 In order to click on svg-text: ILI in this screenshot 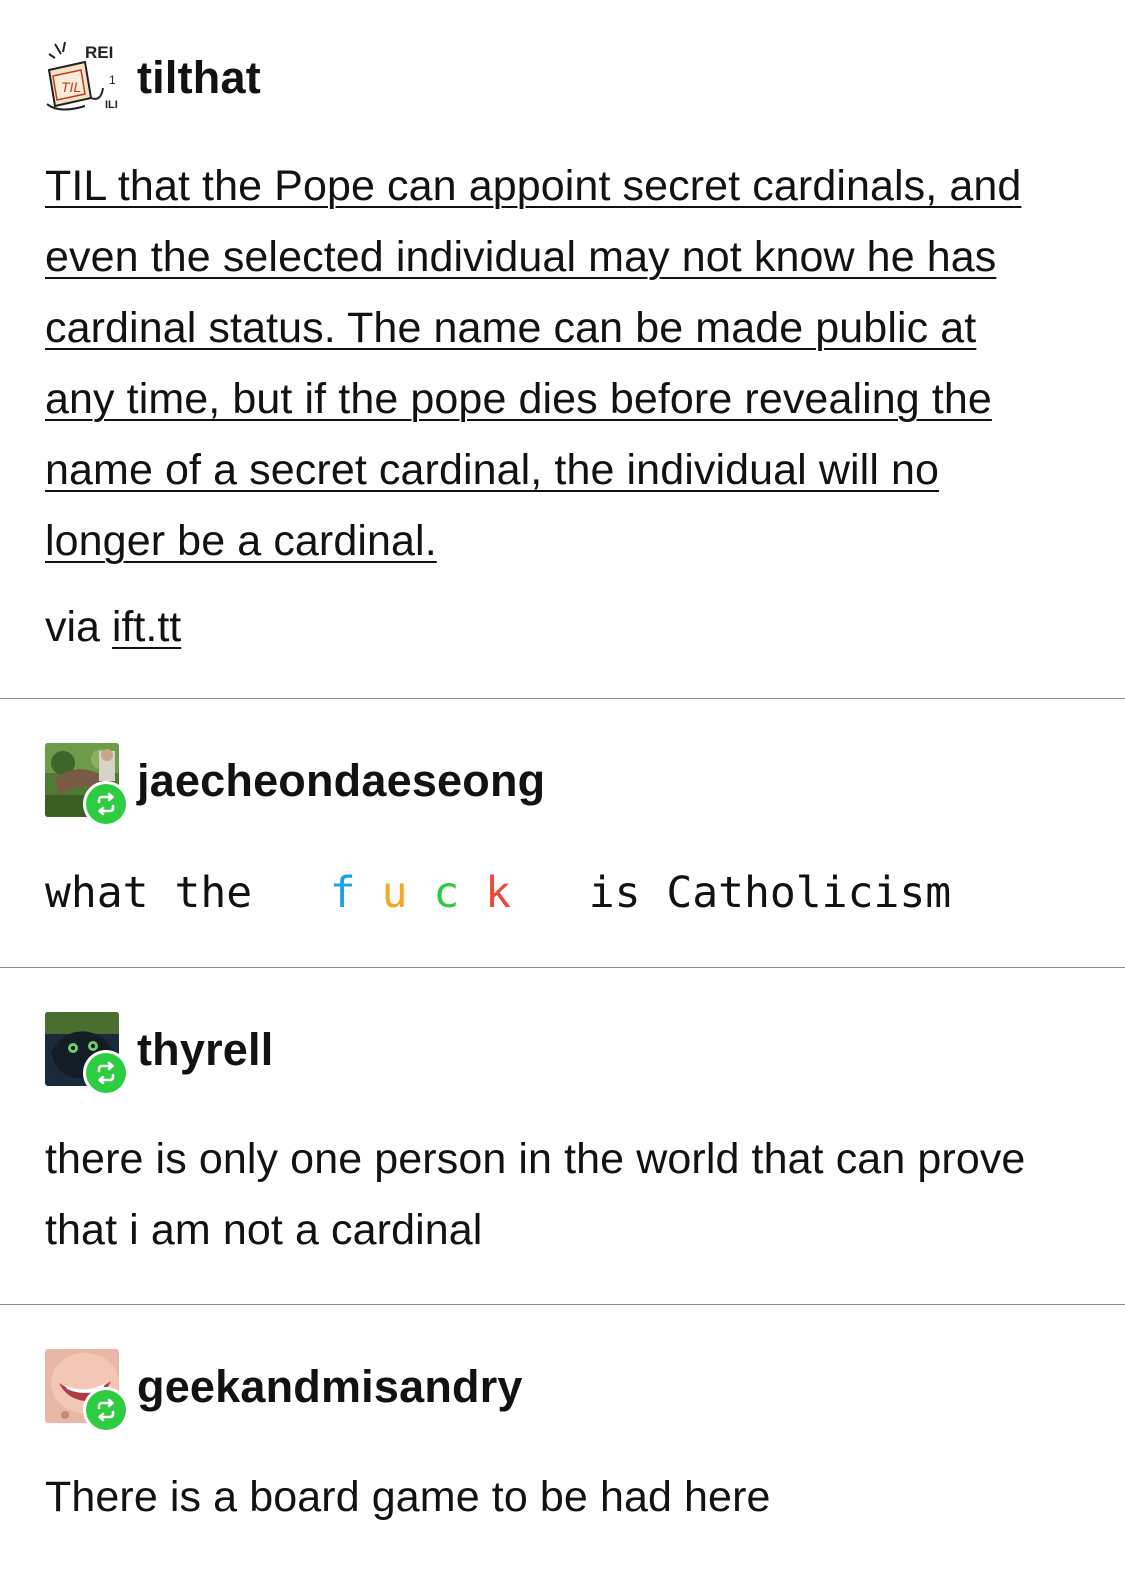, I will do `click(111, 105)`.